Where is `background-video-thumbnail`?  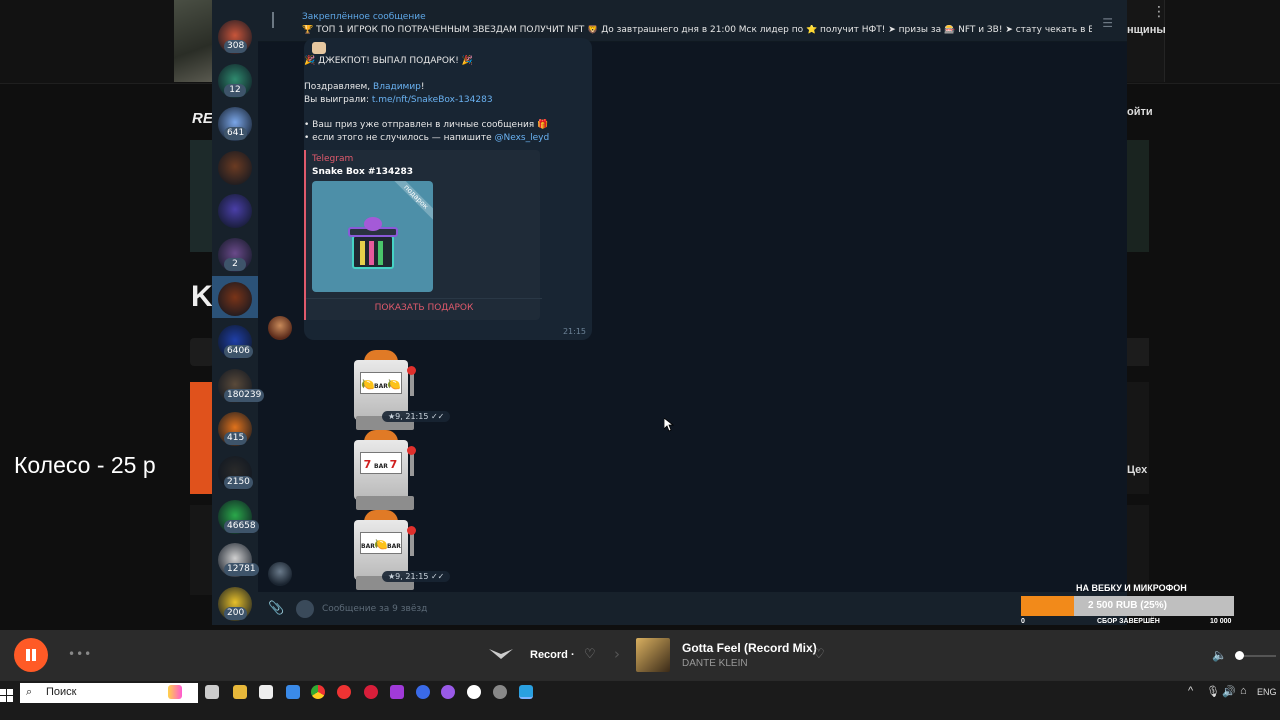 background-video-thumbnail is located at coordinates (194, 41).